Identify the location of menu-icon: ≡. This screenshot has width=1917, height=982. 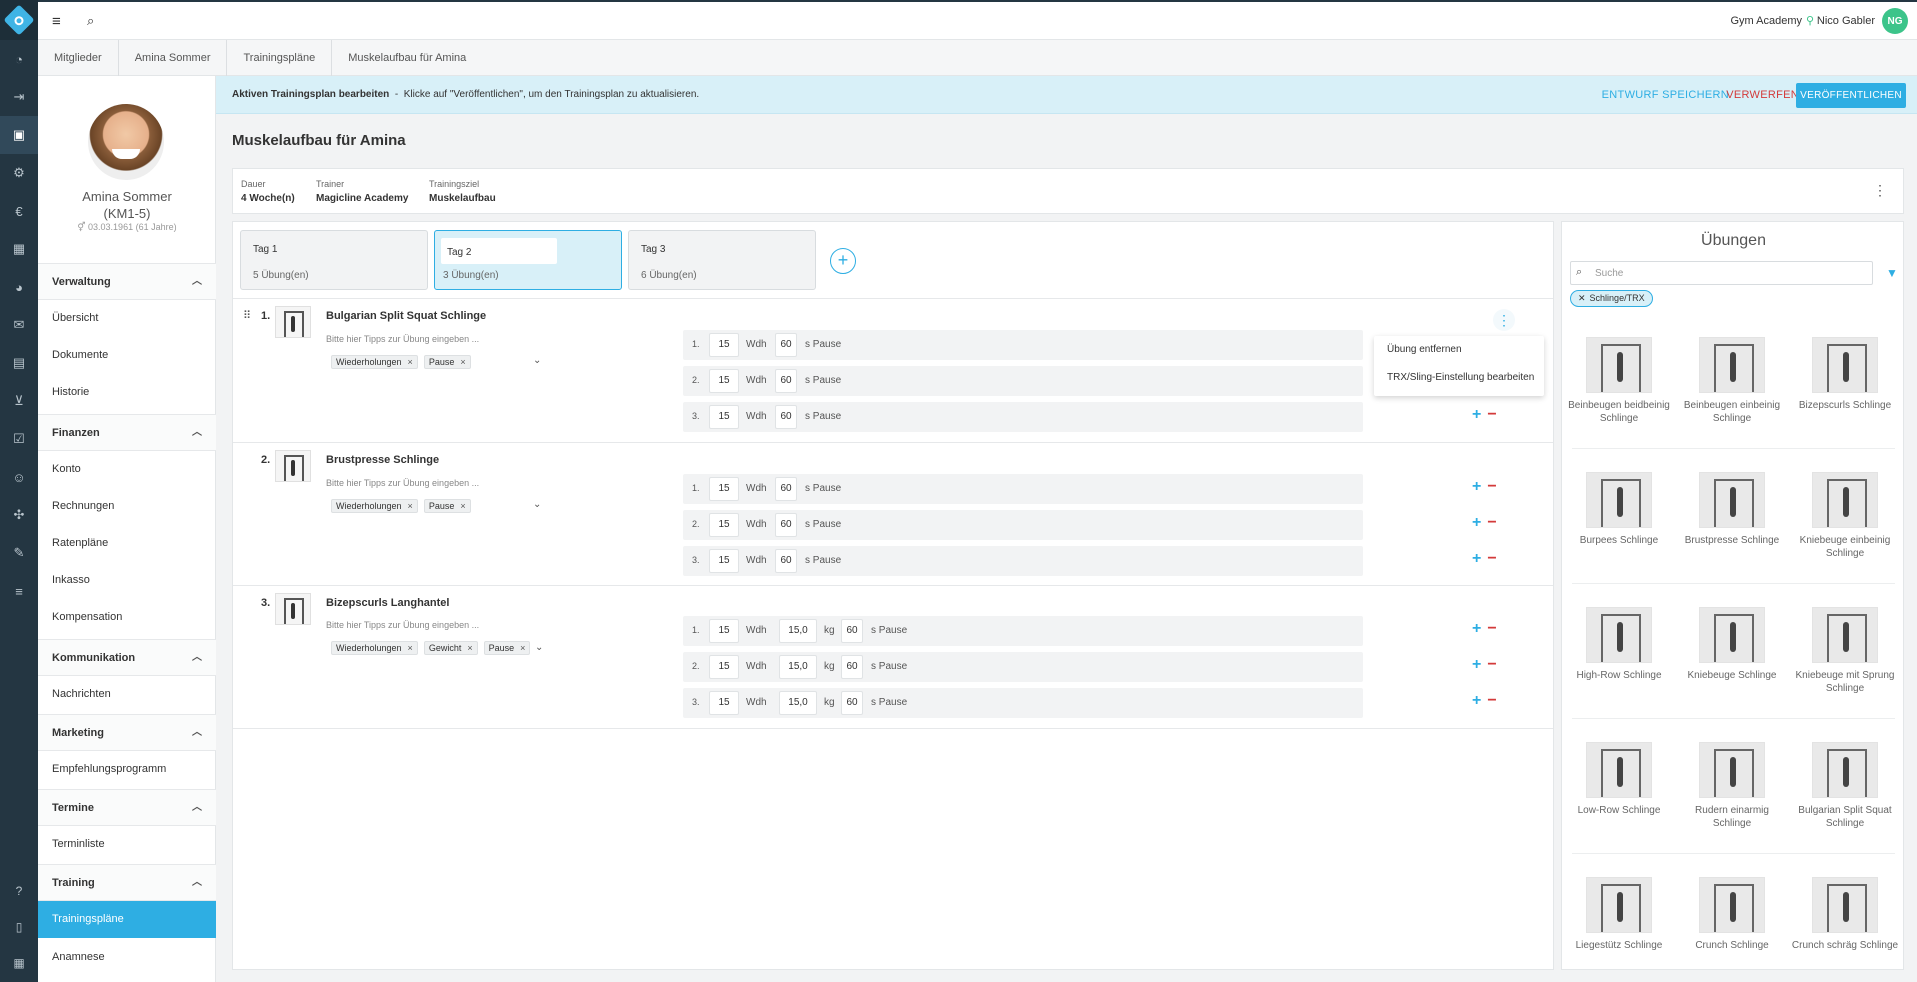
(56, 21).